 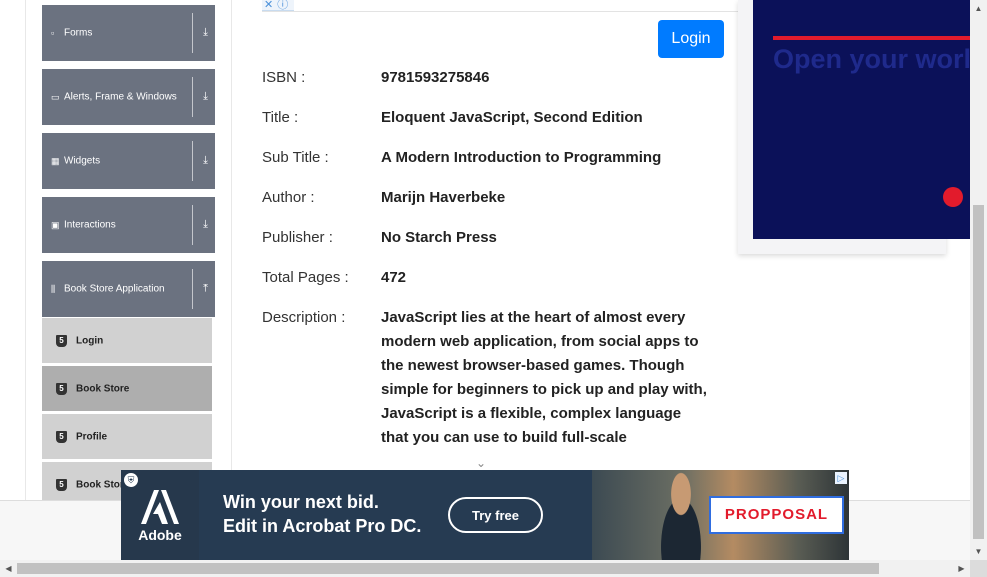 What do you see at coordinates (288, 197) in the screenshot?
I see `author-label: Author :` at bounding box center [288, 197].